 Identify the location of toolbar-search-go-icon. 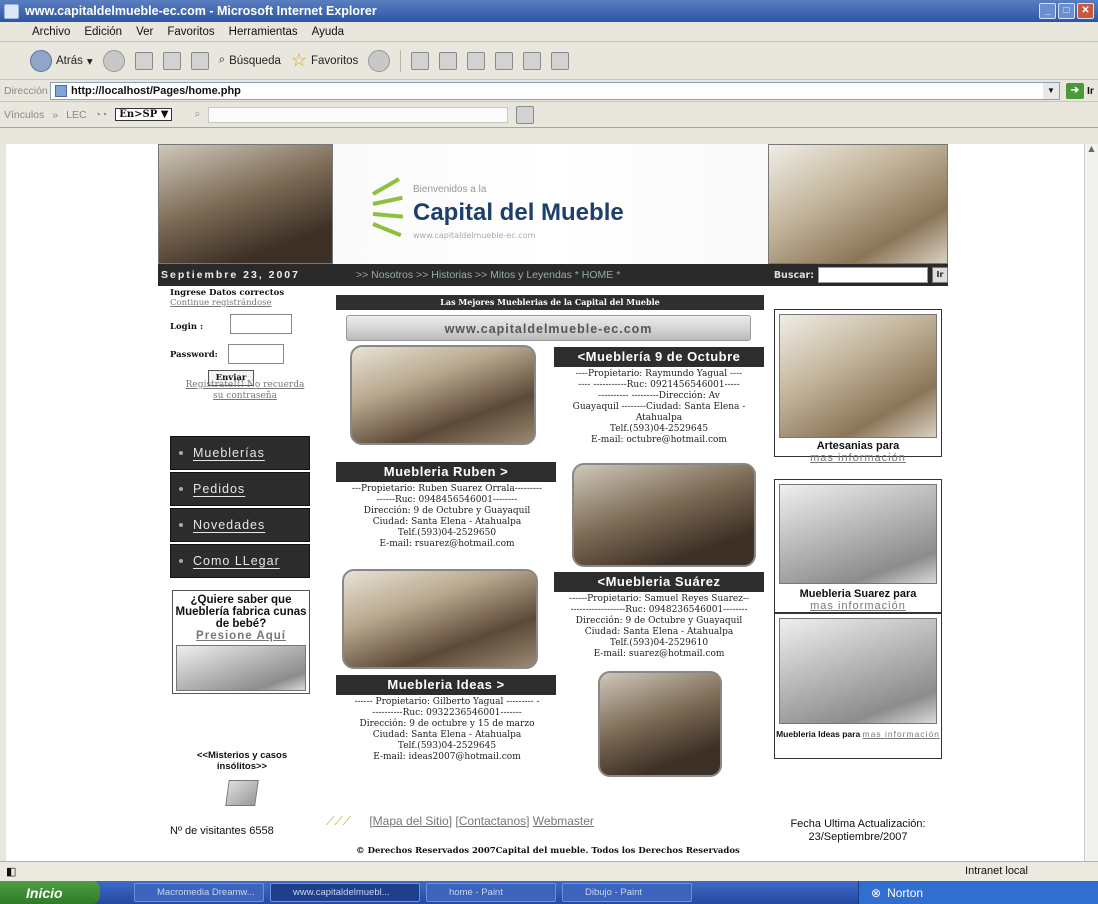
(525, 114).